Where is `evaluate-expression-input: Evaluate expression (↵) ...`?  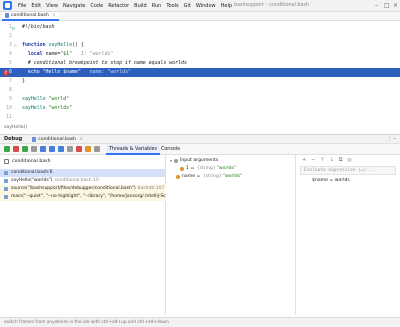
evaluate-expression-input: Evaluate expression (↵) ... is located at coordinates (348, 170).